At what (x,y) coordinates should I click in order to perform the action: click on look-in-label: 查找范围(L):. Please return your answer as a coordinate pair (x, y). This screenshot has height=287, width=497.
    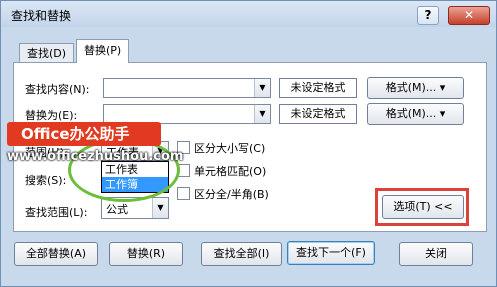
    Looking at the image, I should click on (56, 212).